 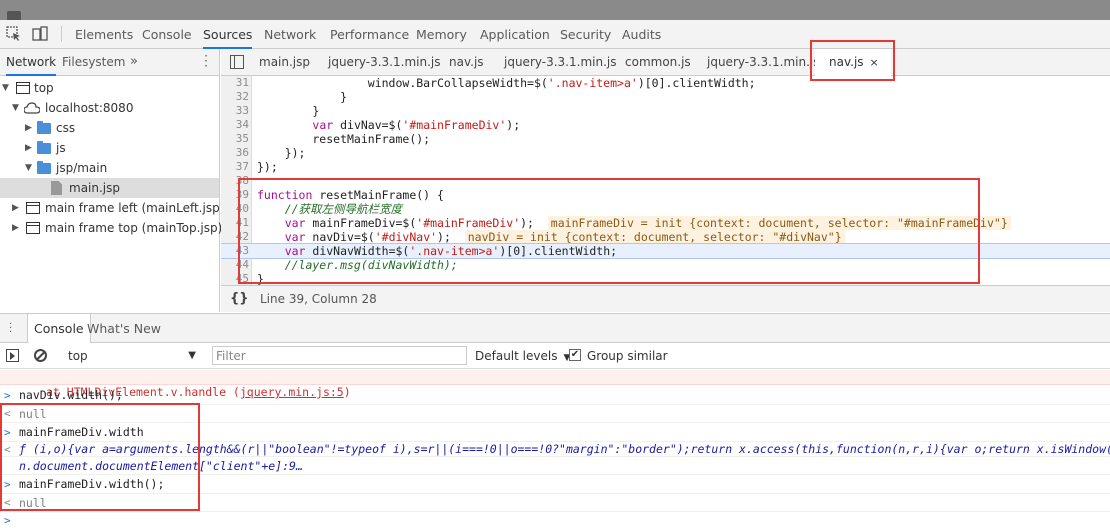 What do you see at coordinates (44, 167) in the screenshot?
I see `folder-icon` at bounding box center [44, 167].